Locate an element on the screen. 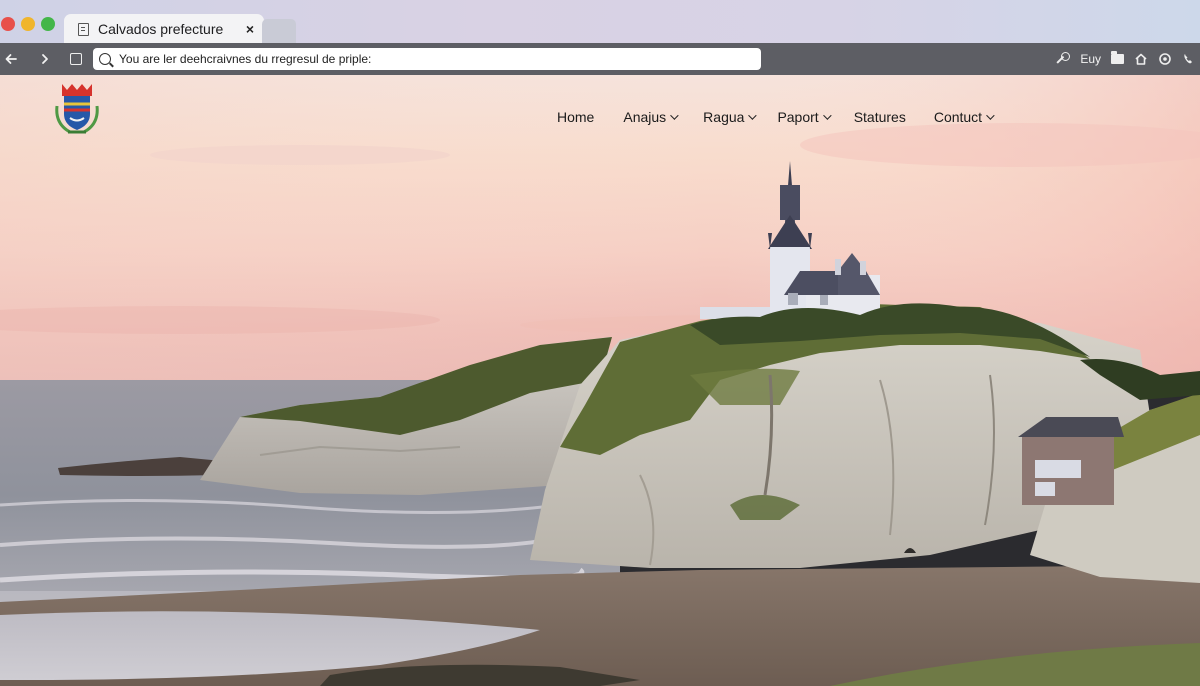  page-icon is located at coordinates (83, 29).